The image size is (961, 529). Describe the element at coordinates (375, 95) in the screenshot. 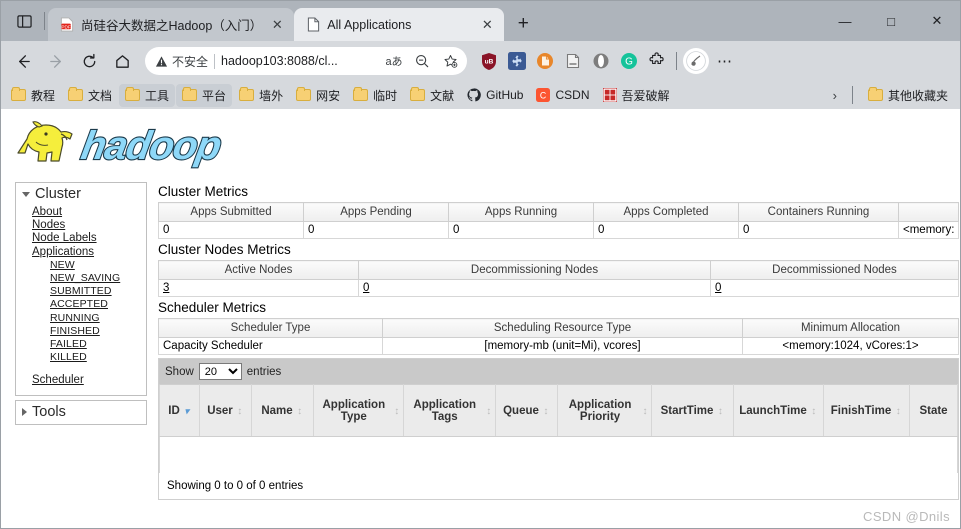

I see `bookmark-linshi: 临时` at that location.